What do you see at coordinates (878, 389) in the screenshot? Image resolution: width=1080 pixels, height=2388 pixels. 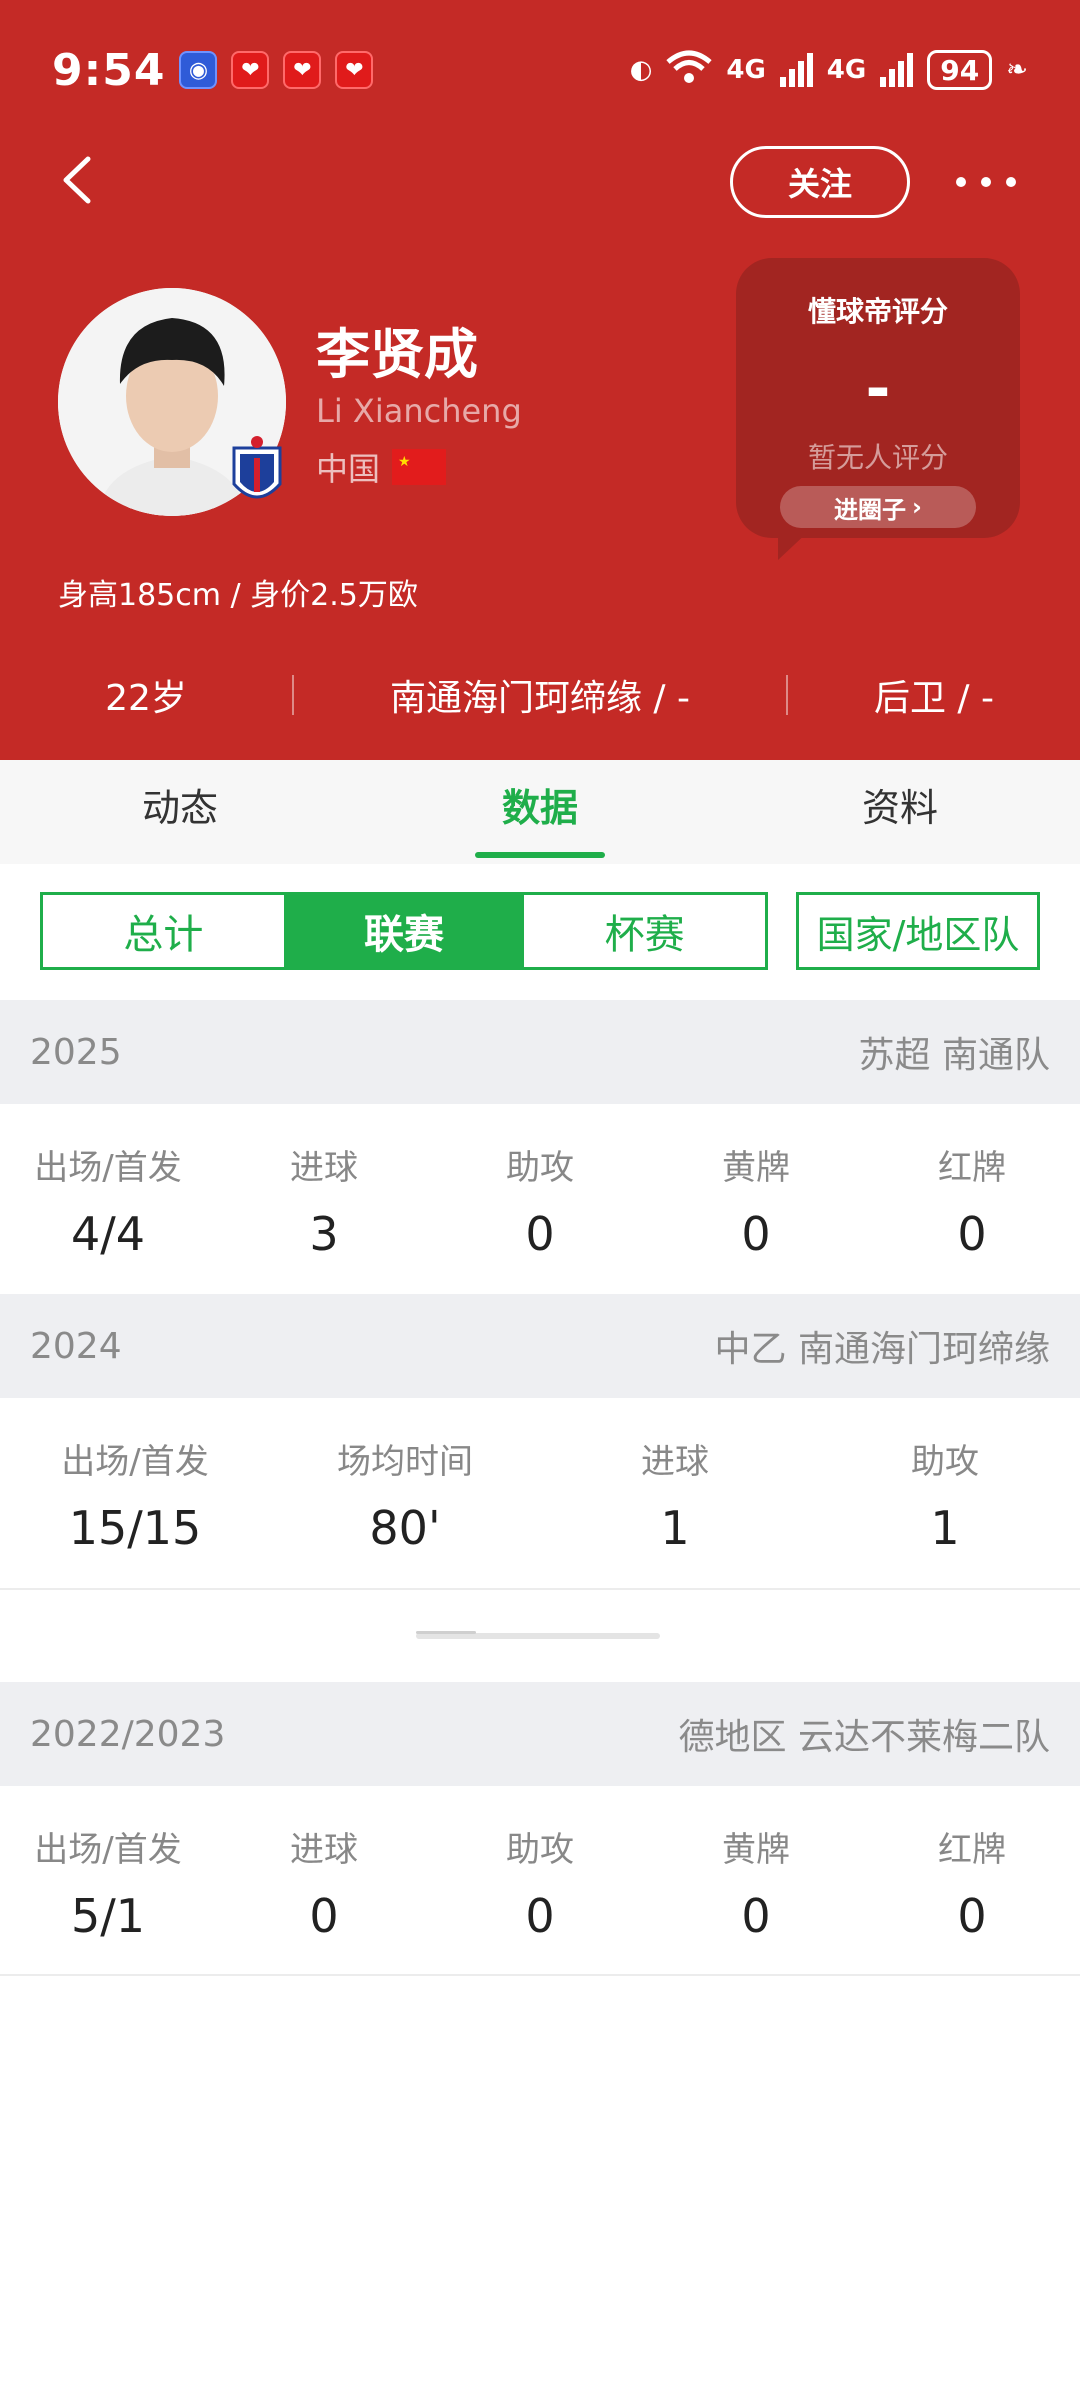 I see `rating-value: -` at bounding box center [878, 389].